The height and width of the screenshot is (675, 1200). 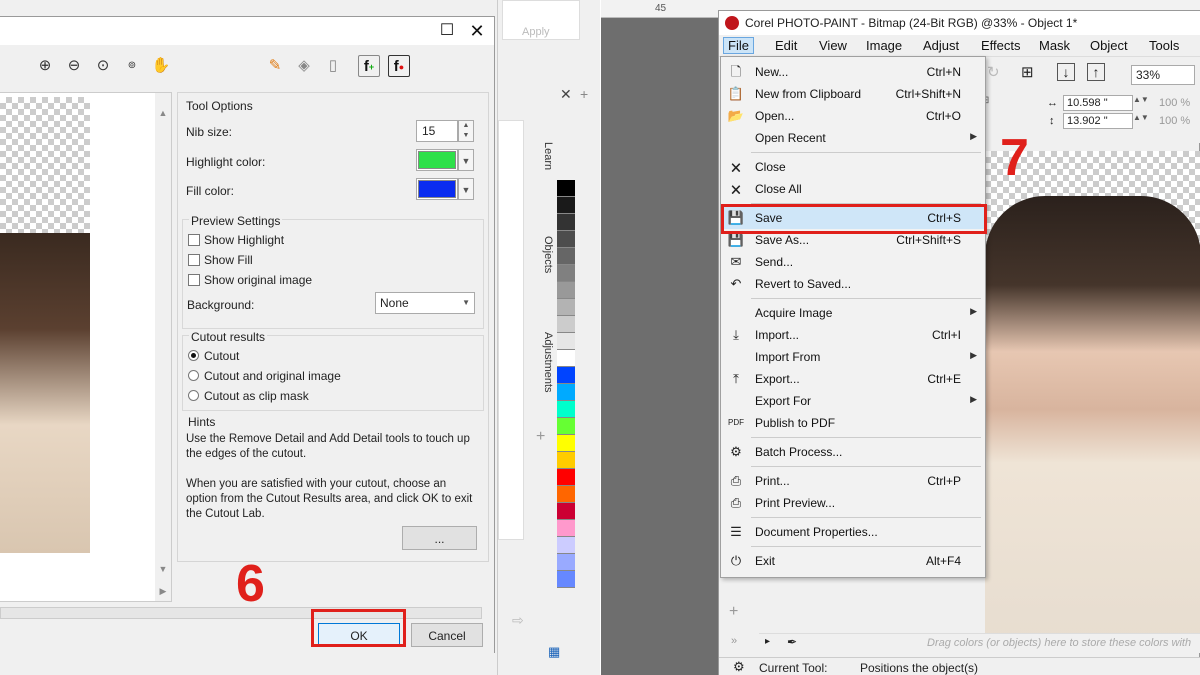 I want to click on menu-view: View, so click(x=833, y=45).